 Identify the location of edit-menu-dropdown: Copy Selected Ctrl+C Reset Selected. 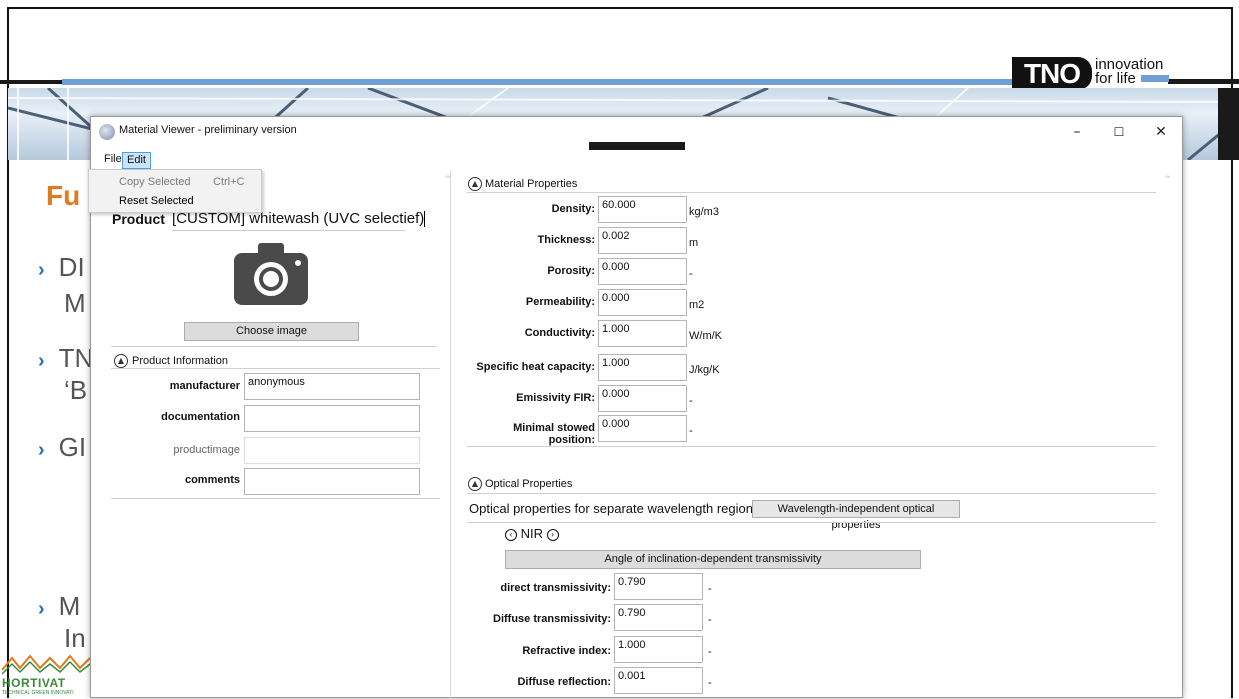
(175, 191).